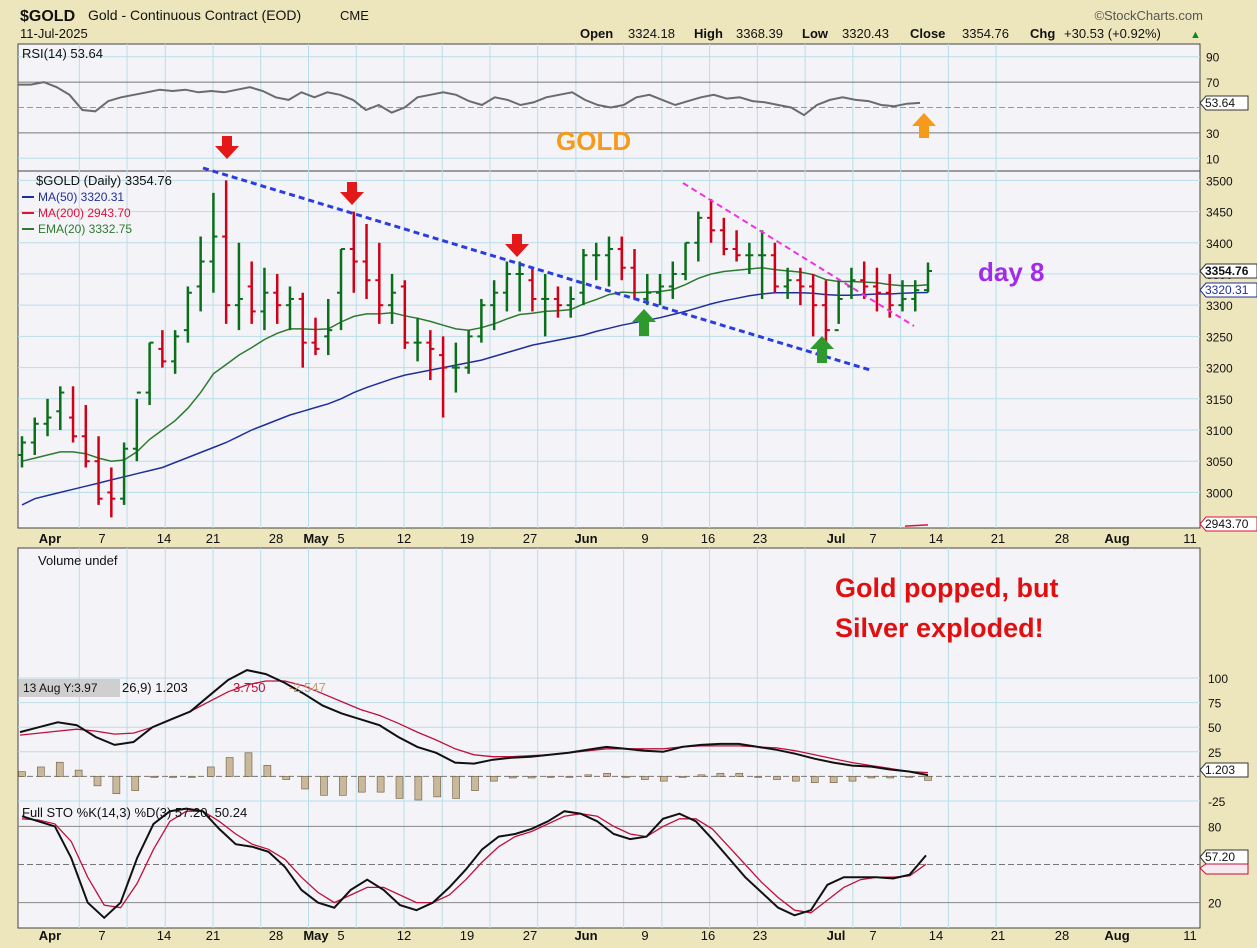 This screenshot has height=948, width=1257. Describe the element at coordinates (593, 141) in the screenshot. I see `gold-annotation: GOLD` at that location.